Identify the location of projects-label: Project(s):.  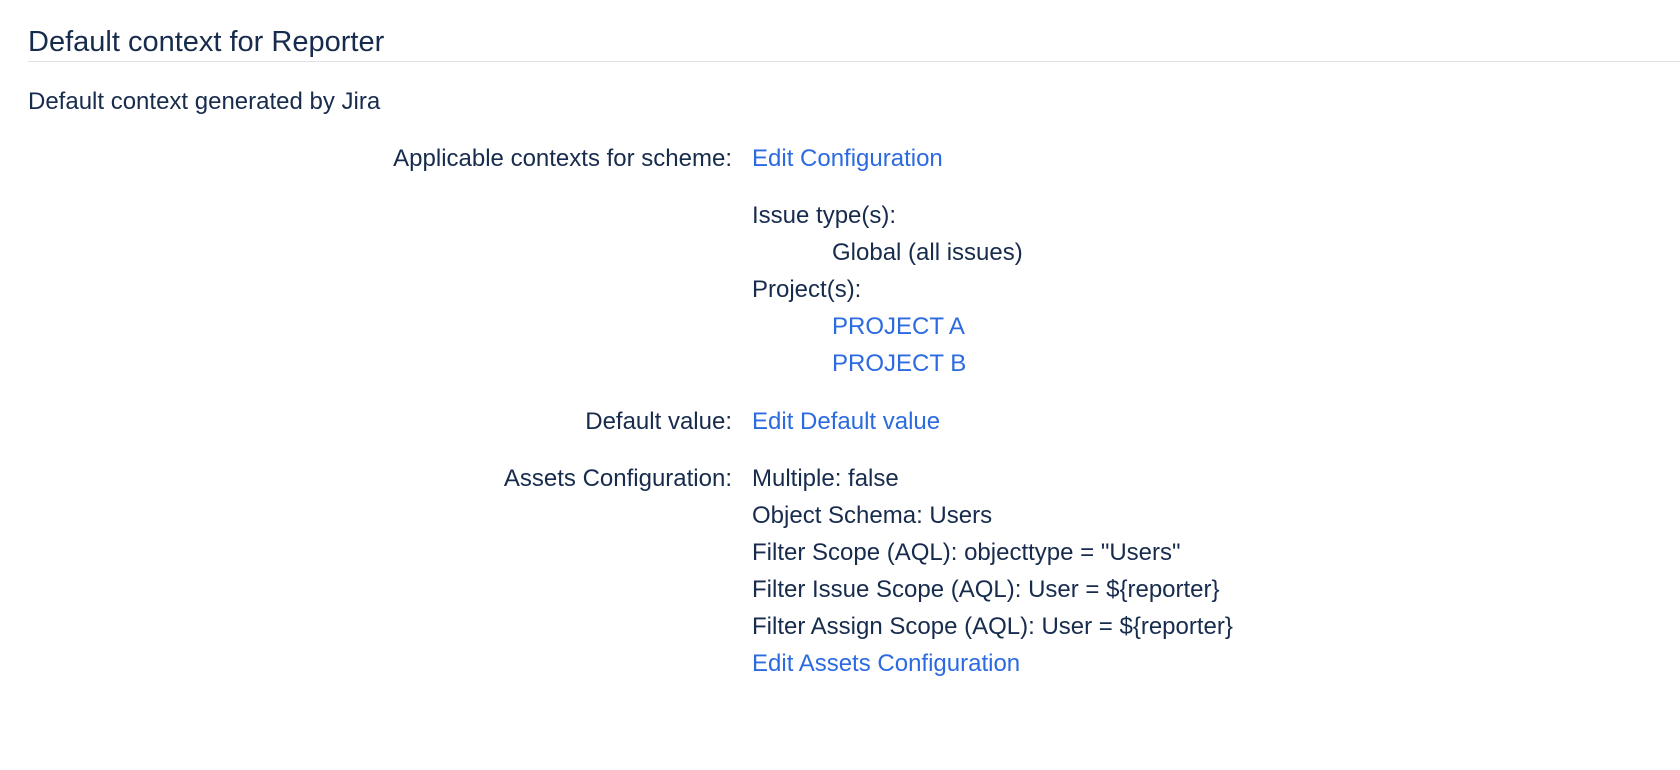
(807, 289).